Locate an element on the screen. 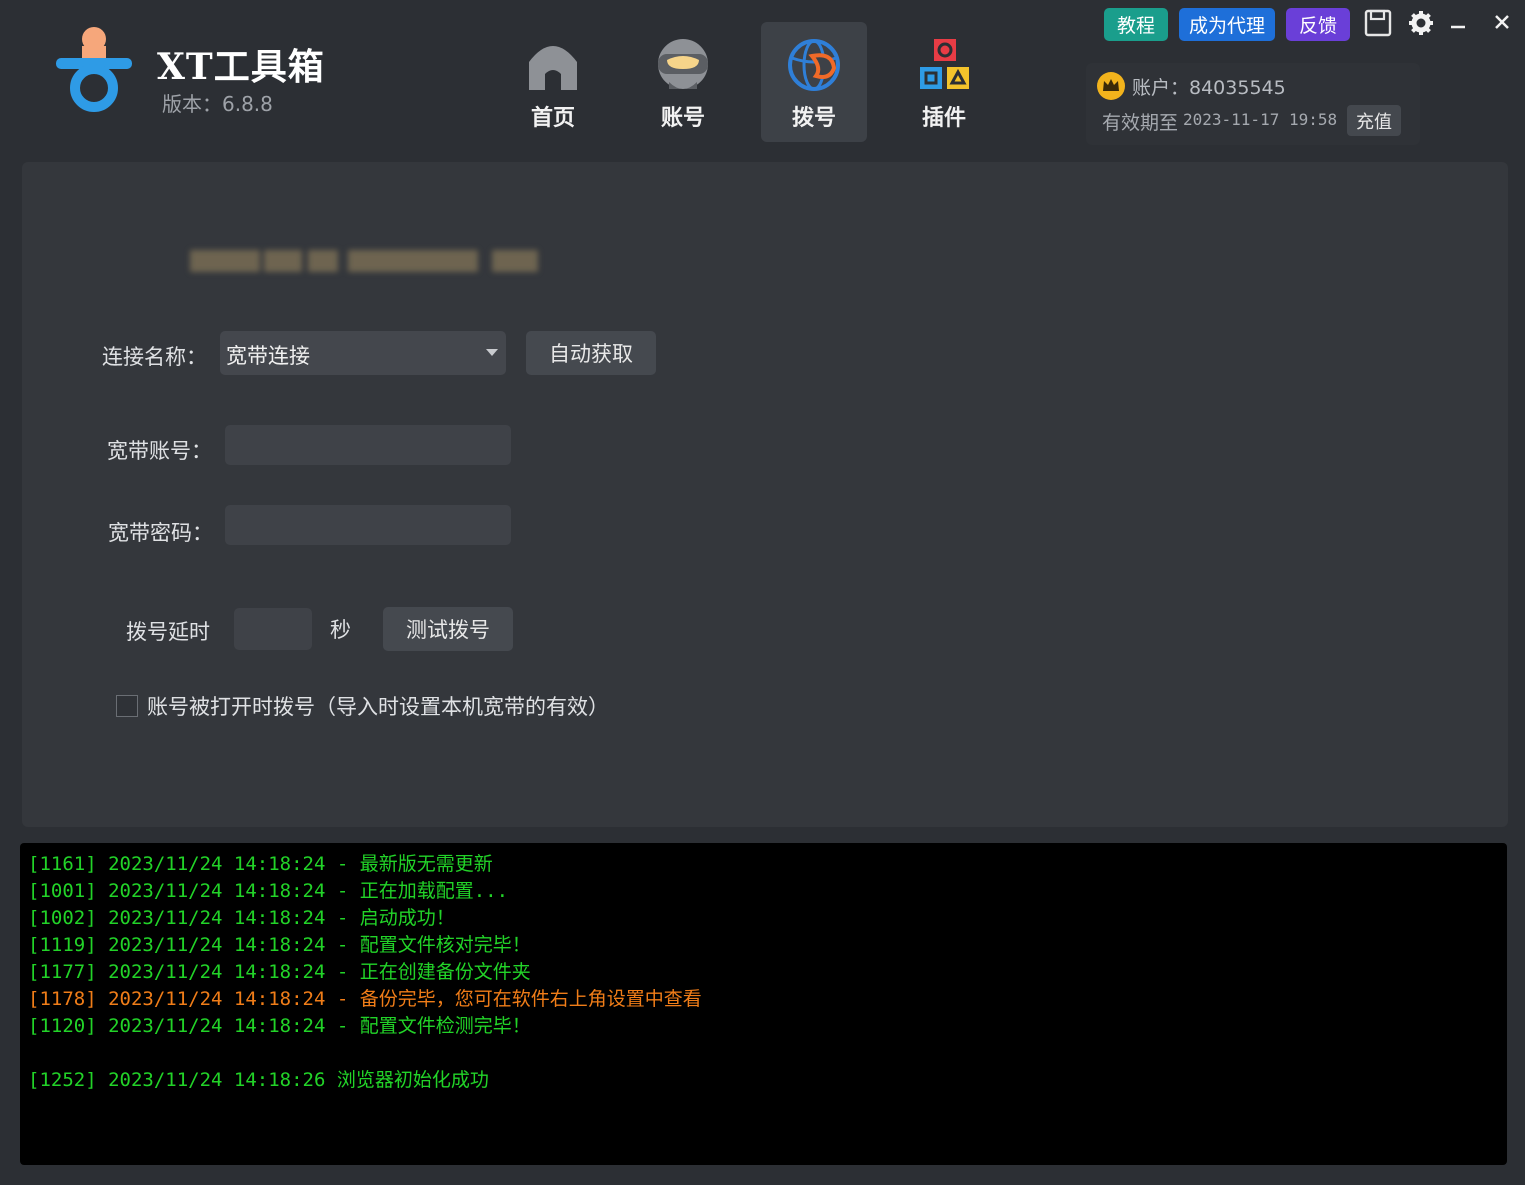  app-logo-icon is located at coordinates (94, 69).